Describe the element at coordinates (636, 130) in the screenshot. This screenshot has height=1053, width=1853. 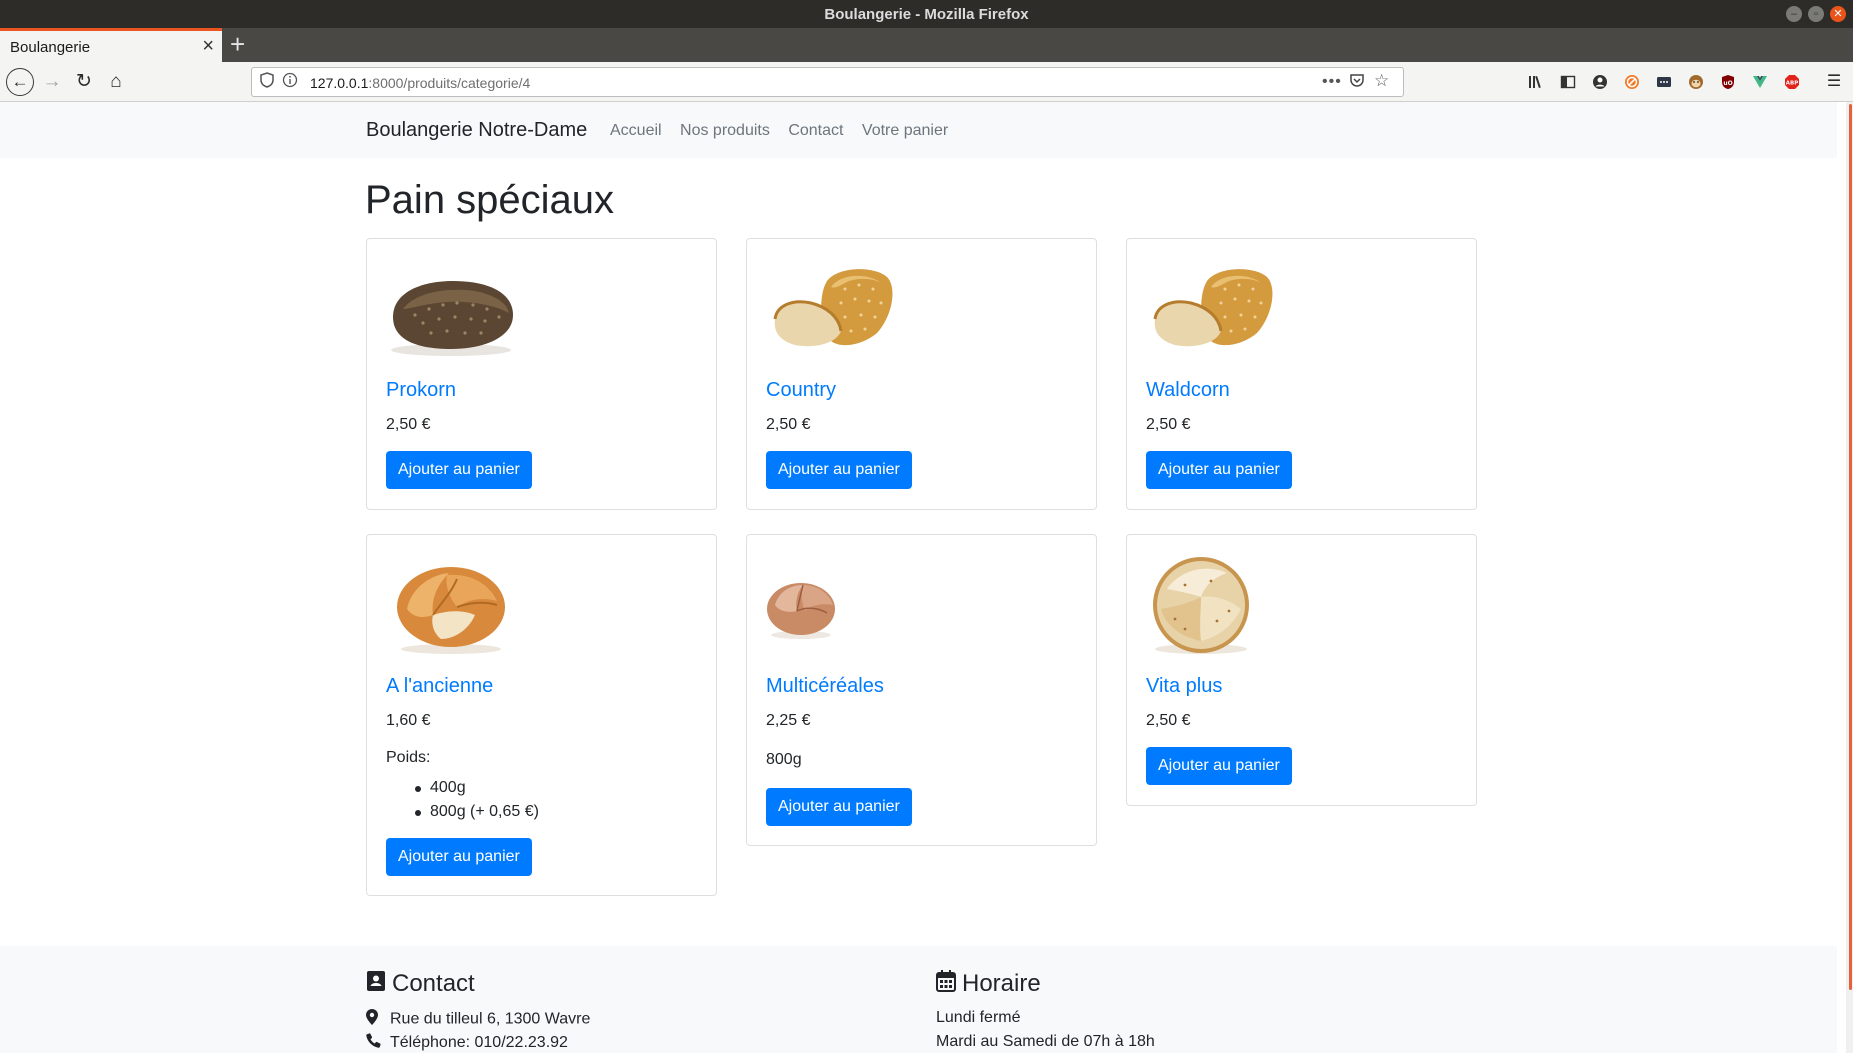
I see `nav-link-accueil: Accueil` at that location.